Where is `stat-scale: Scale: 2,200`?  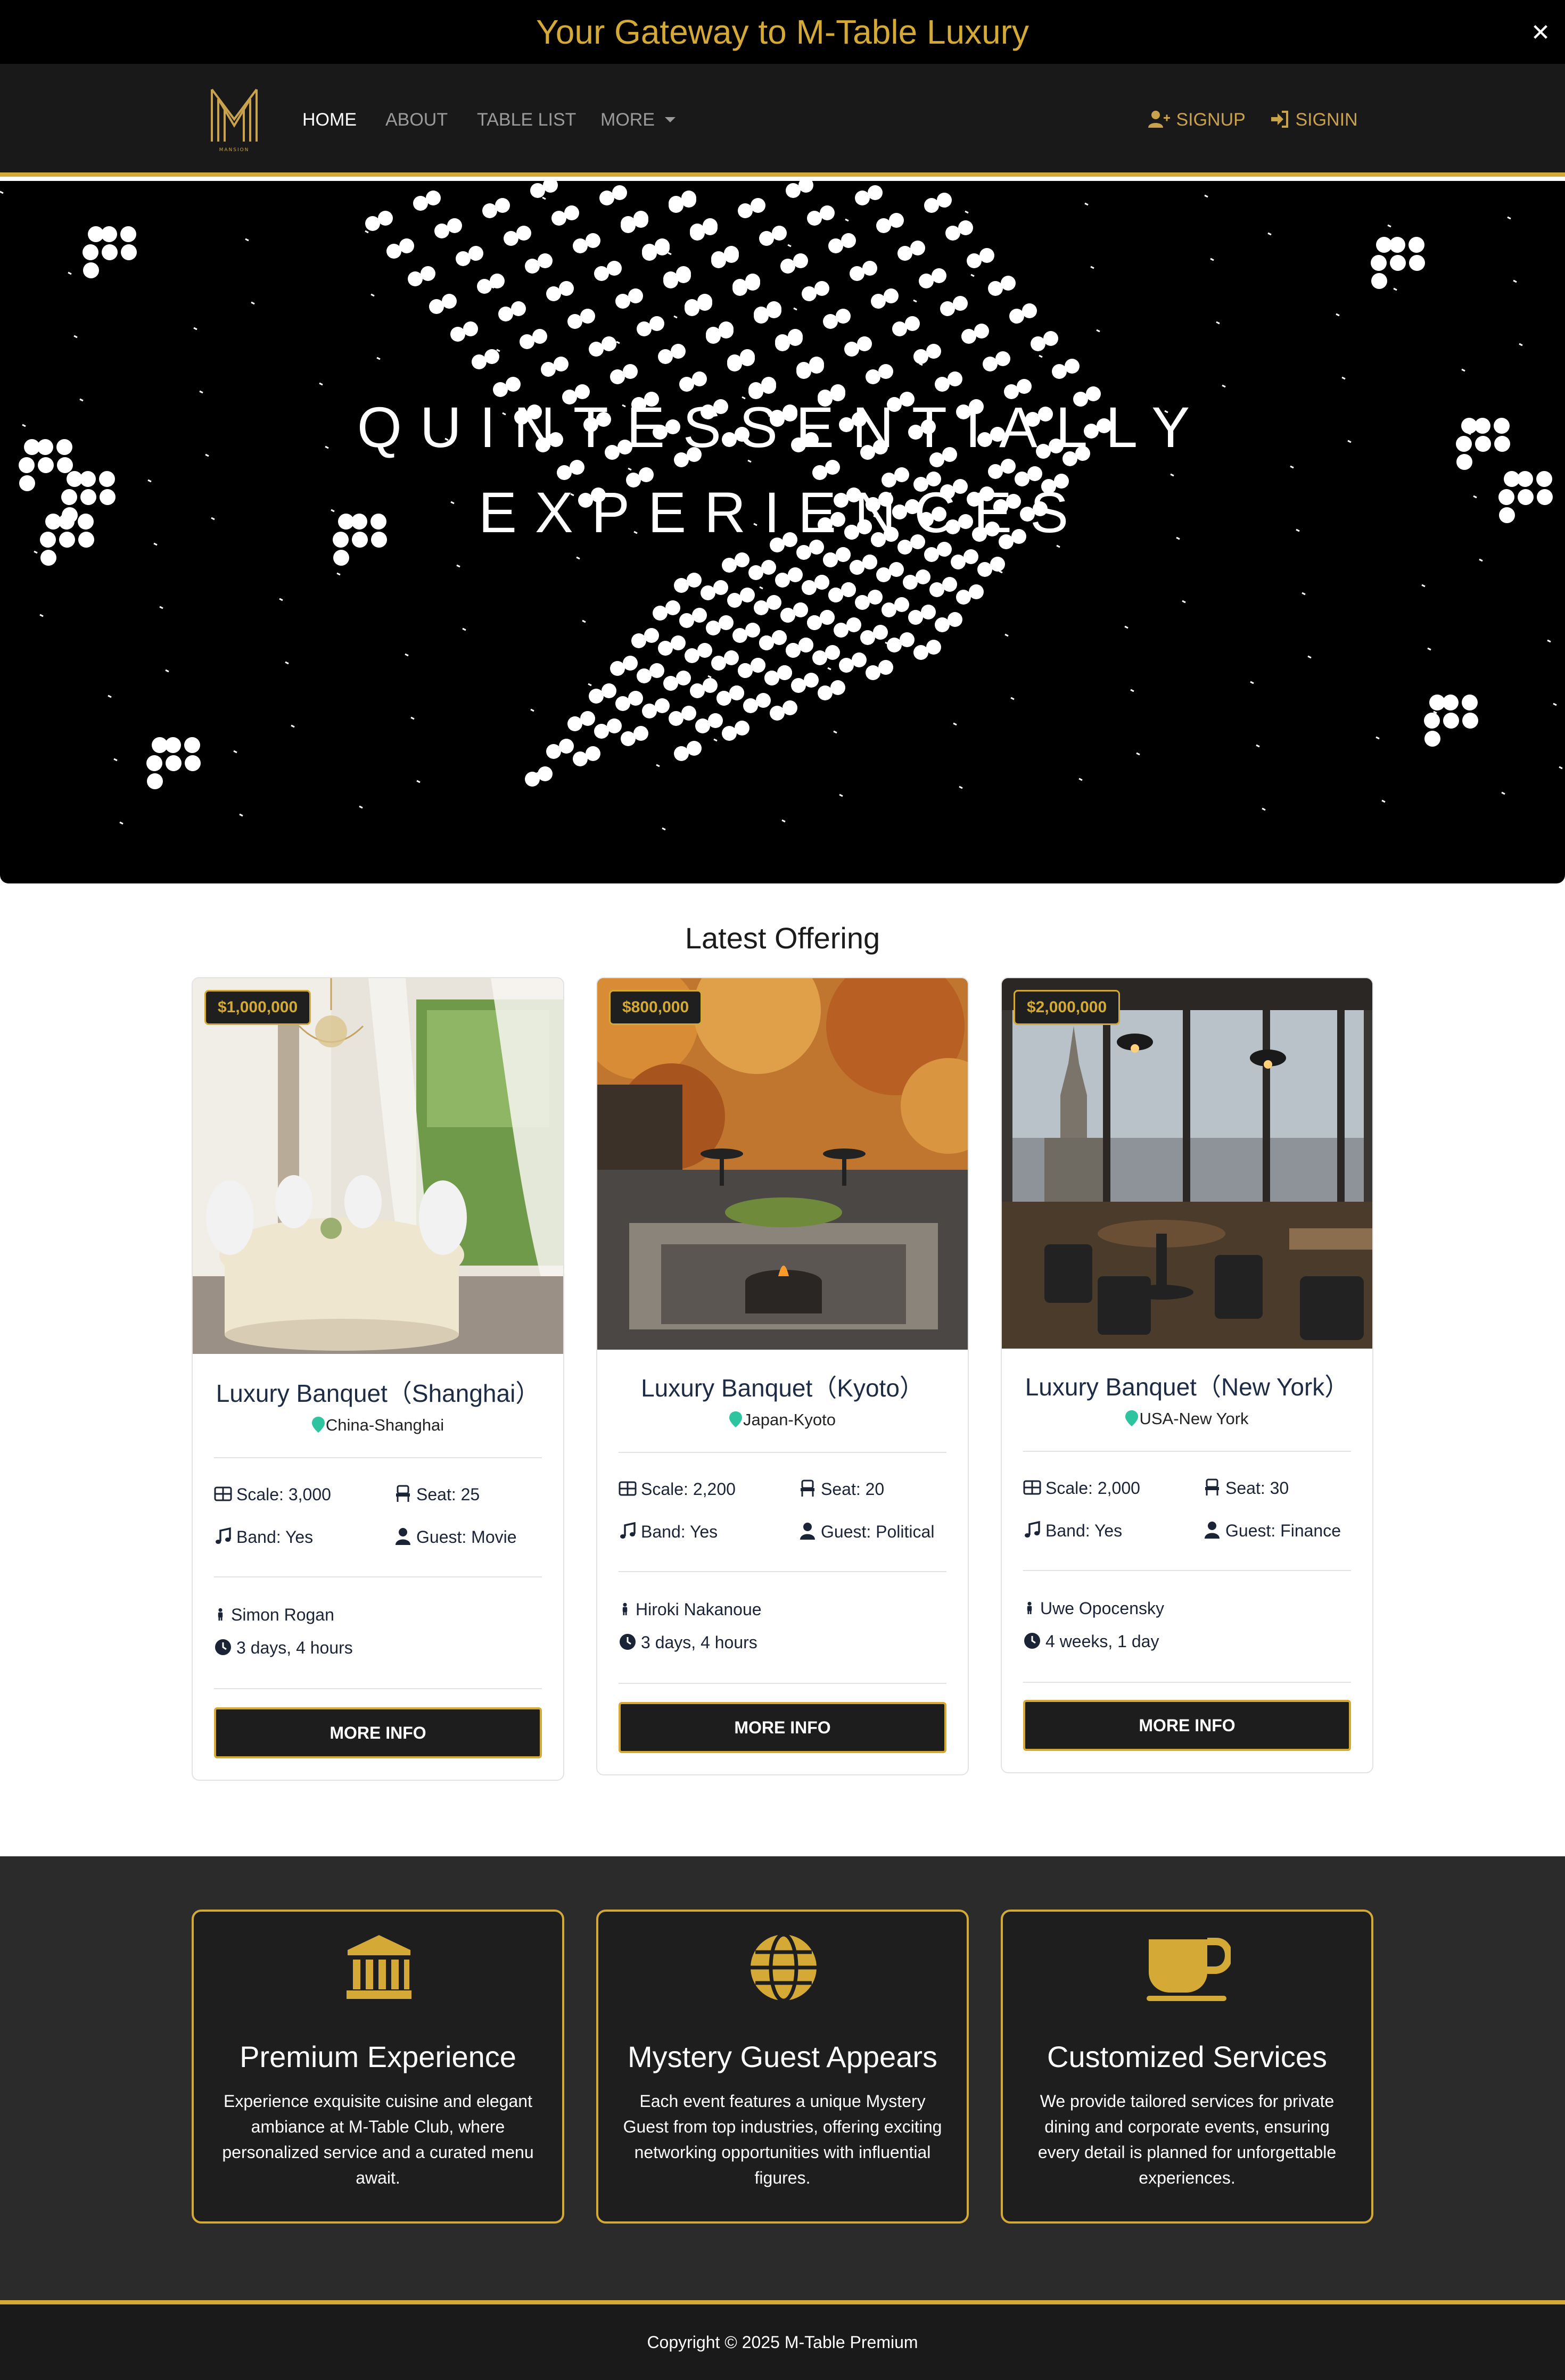
stat-scale: Scale: 2,200 is located at coordinates (677, 1489).